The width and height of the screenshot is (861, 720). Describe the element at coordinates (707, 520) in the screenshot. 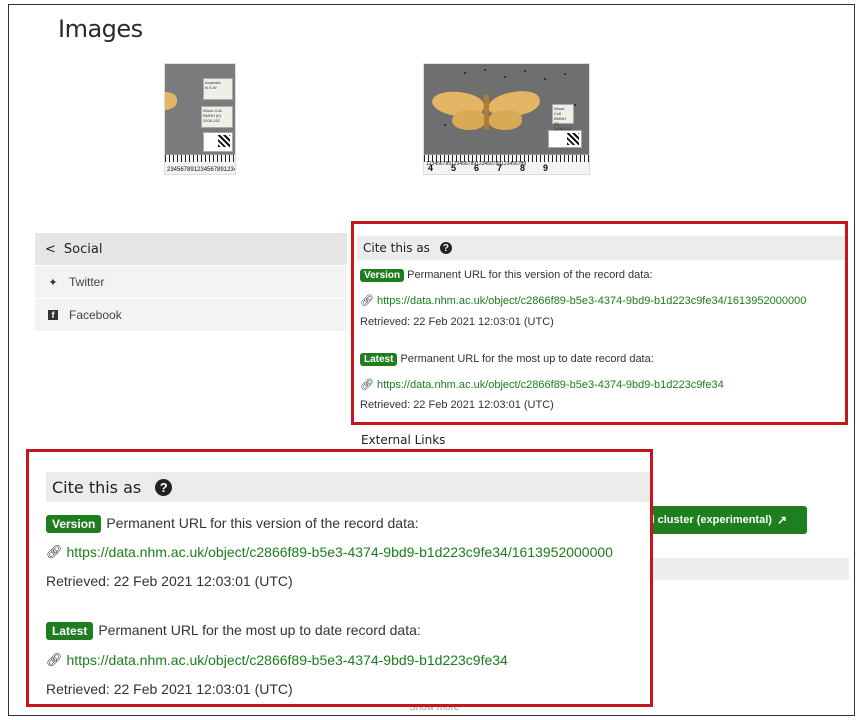

I see `record-cluster-button-label: rd cluster (experimental)` at that location.